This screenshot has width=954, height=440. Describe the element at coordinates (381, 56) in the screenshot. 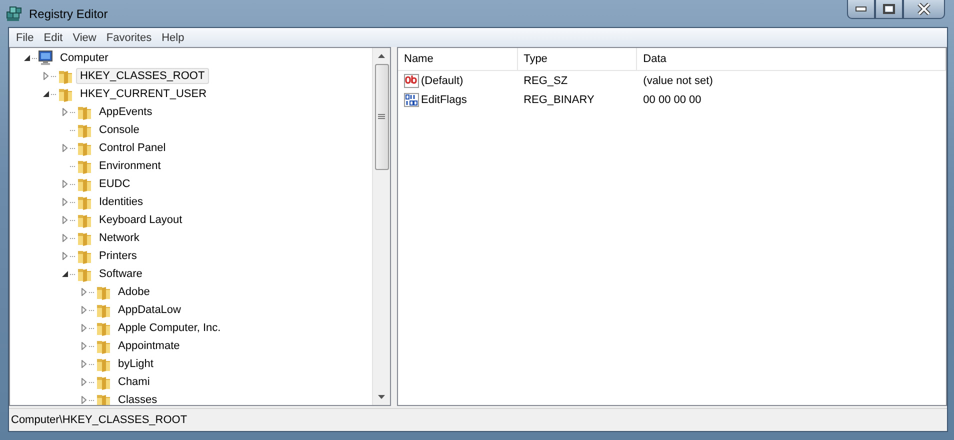

I see `scroll-up-icon` at that location.